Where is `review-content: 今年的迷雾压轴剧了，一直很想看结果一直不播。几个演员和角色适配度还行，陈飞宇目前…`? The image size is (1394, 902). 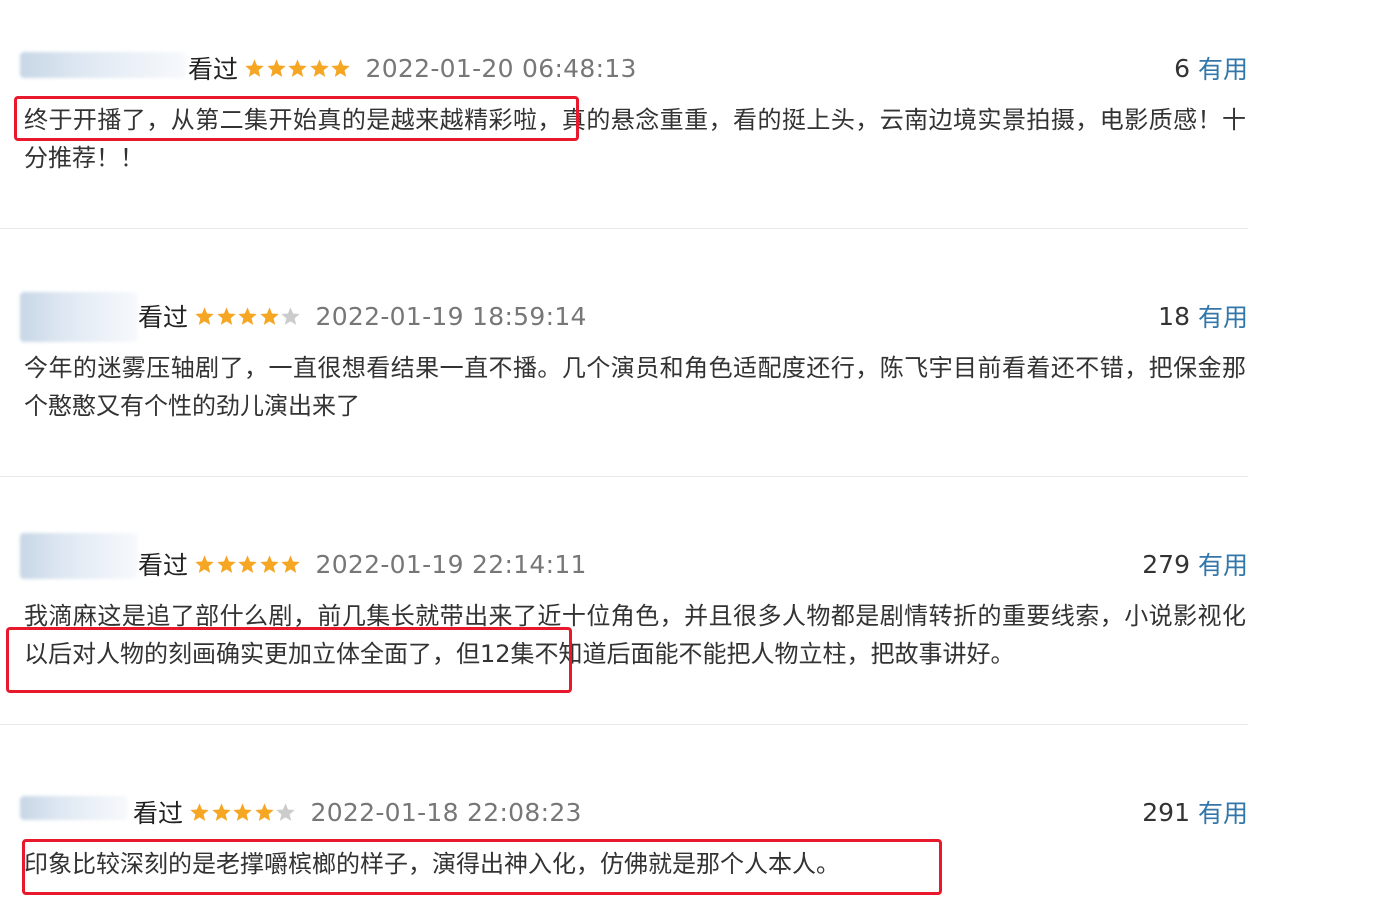
review-content: 今年的迷雾压轴剧了，一直很想看结果一直不播。几个演员和角色适配度还行，陈飞宇目前… is located at coordinates (635, 387).